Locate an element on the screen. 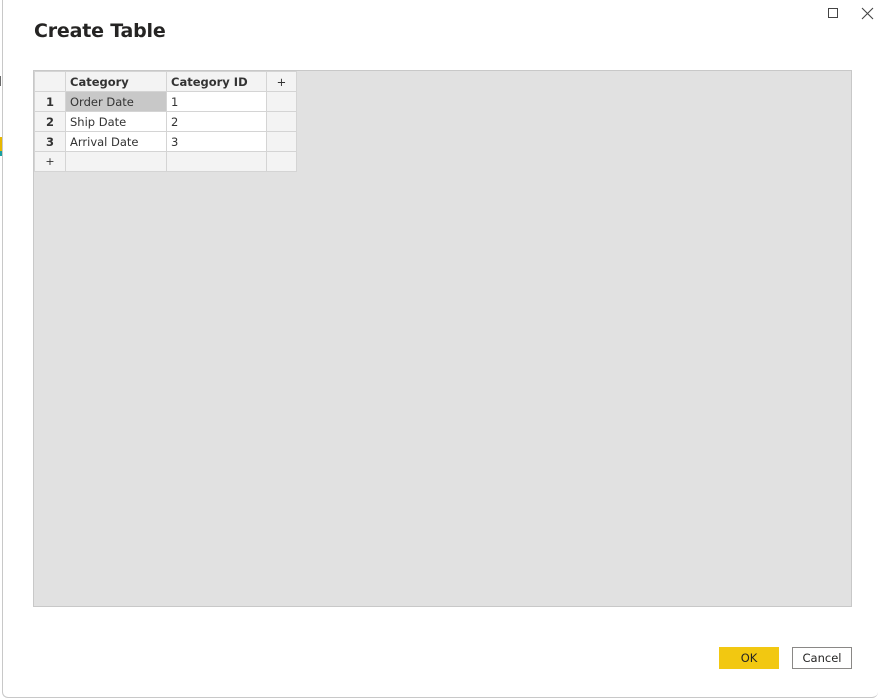 The height and width of the screenshot is (700, 880). table-row: 3 Arrival Date 3 is located at coordinates (165, 141).